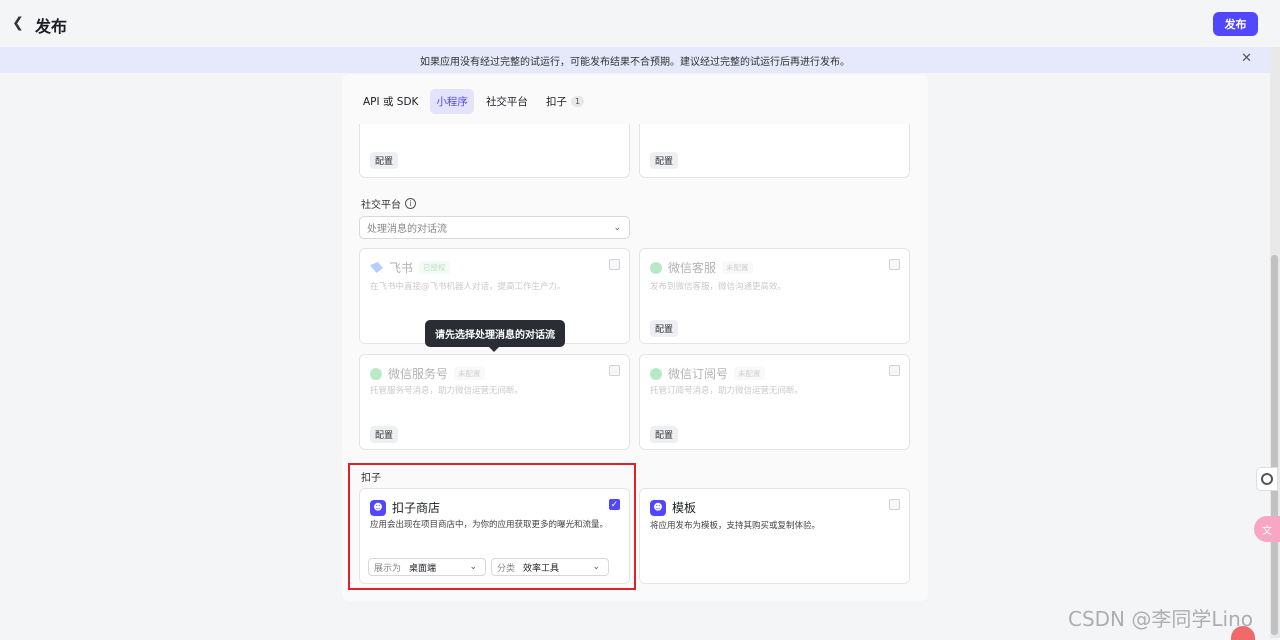  I want to click on tab-api-sdk: API 或 SDK, so click(390, 101).